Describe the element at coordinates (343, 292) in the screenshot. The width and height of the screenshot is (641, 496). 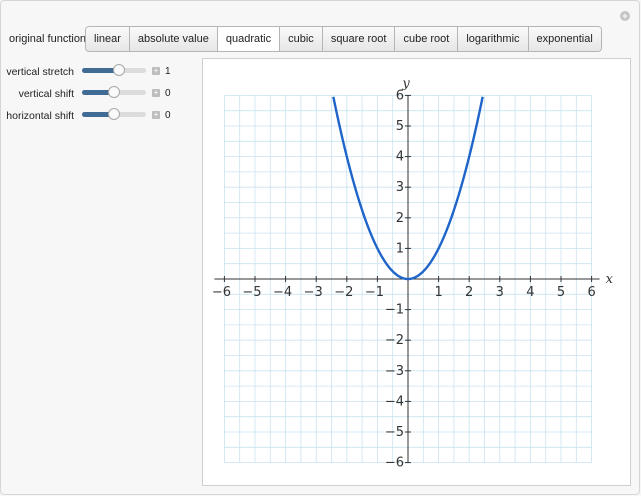
I see `x-tick-label: −2` at that location.